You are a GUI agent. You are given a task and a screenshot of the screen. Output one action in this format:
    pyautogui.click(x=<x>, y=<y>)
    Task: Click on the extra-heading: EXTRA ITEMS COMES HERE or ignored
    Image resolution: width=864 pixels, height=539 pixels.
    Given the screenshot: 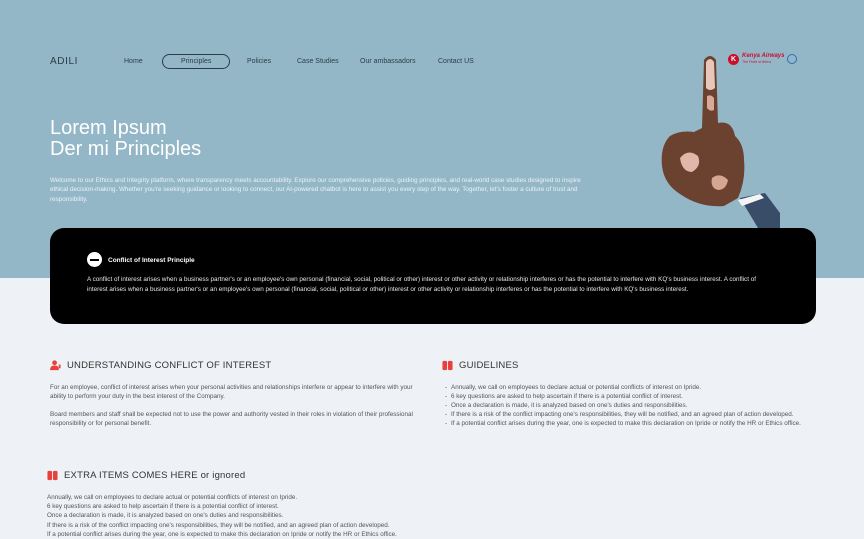 What is the action you would take?
    pyautogui.click(x=146, y=475)
    